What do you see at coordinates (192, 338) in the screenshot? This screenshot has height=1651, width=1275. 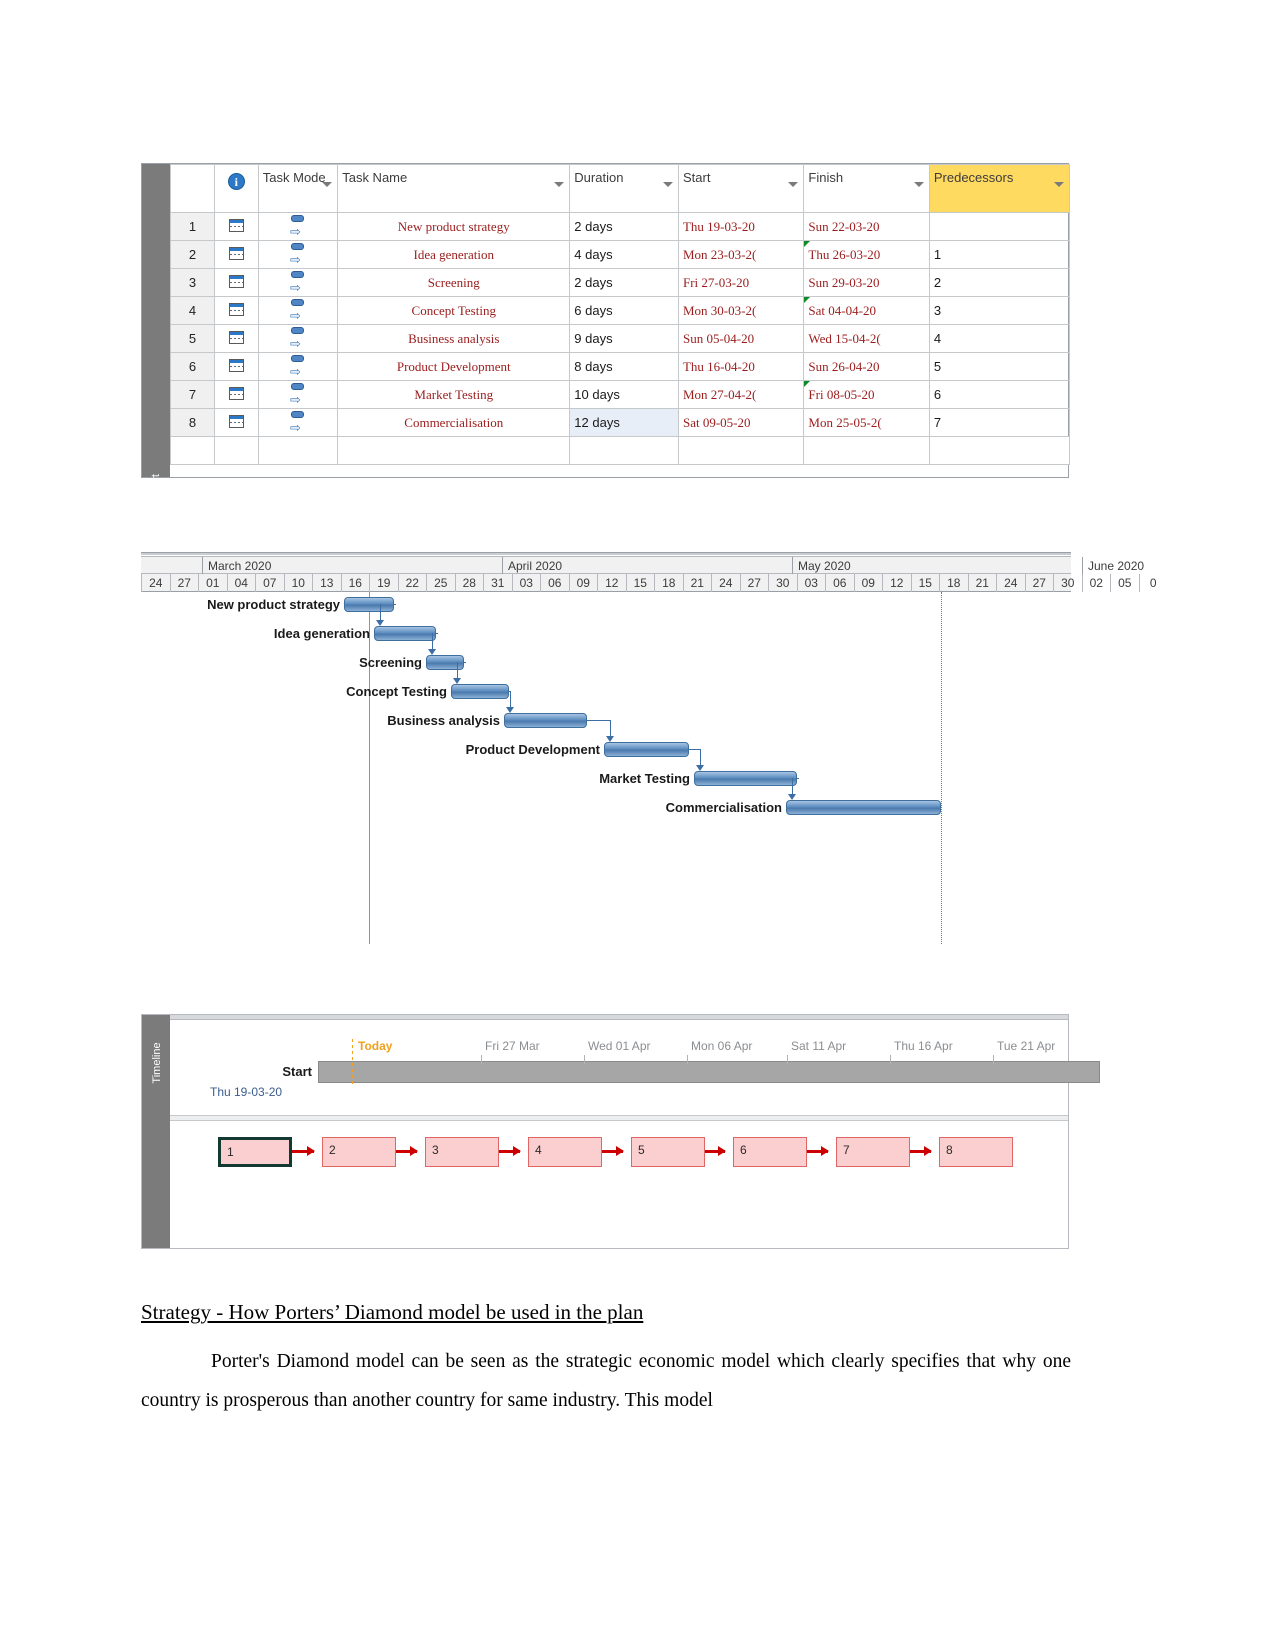 I see `row-number: 5` at bounding box center [192, 338].